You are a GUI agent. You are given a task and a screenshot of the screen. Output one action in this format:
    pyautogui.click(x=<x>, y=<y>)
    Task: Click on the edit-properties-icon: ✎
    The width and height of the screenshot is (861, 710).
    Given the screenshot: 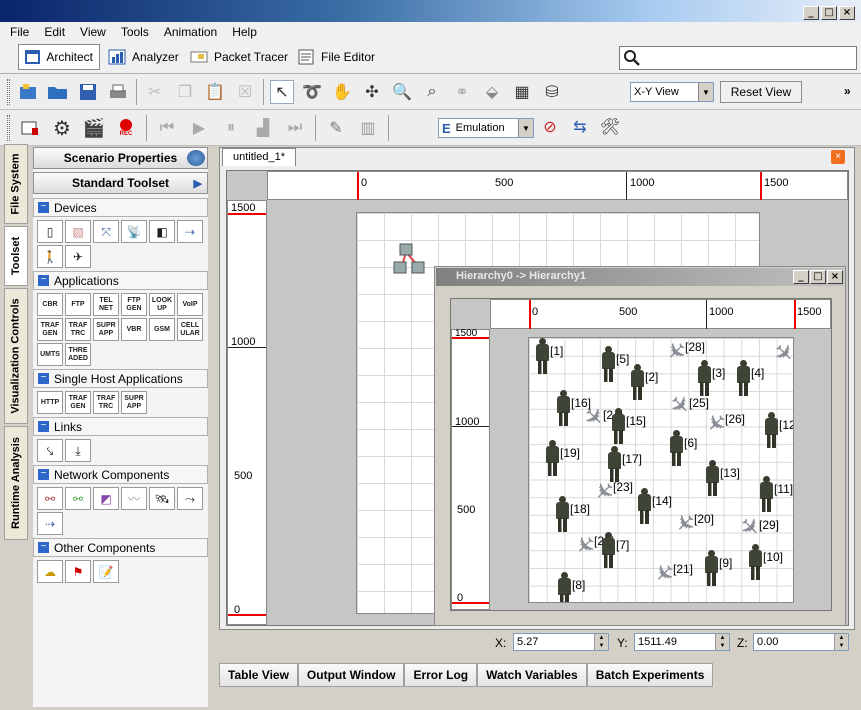 What is the action you would take?
    pyautogui.click(x=336, y=128)
    